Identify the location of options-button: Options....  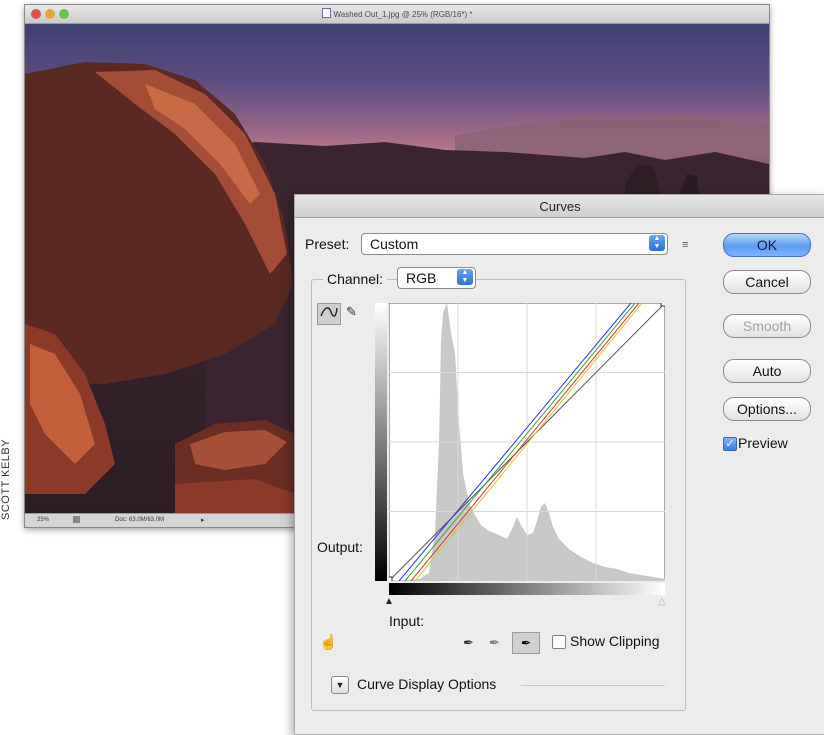
(767, 409).